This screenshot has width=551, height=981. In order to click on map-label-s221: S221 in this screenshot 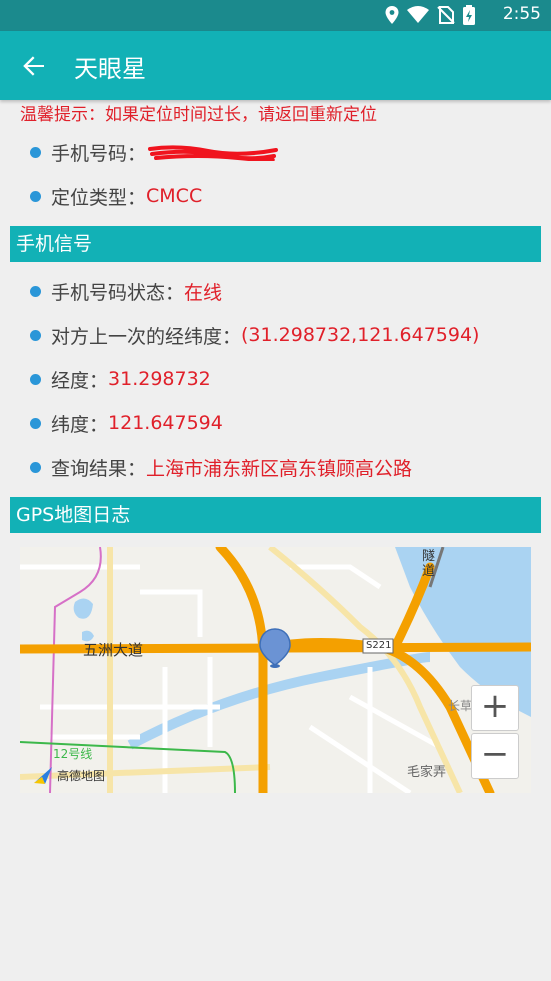, I will do `click(379, 645)`.